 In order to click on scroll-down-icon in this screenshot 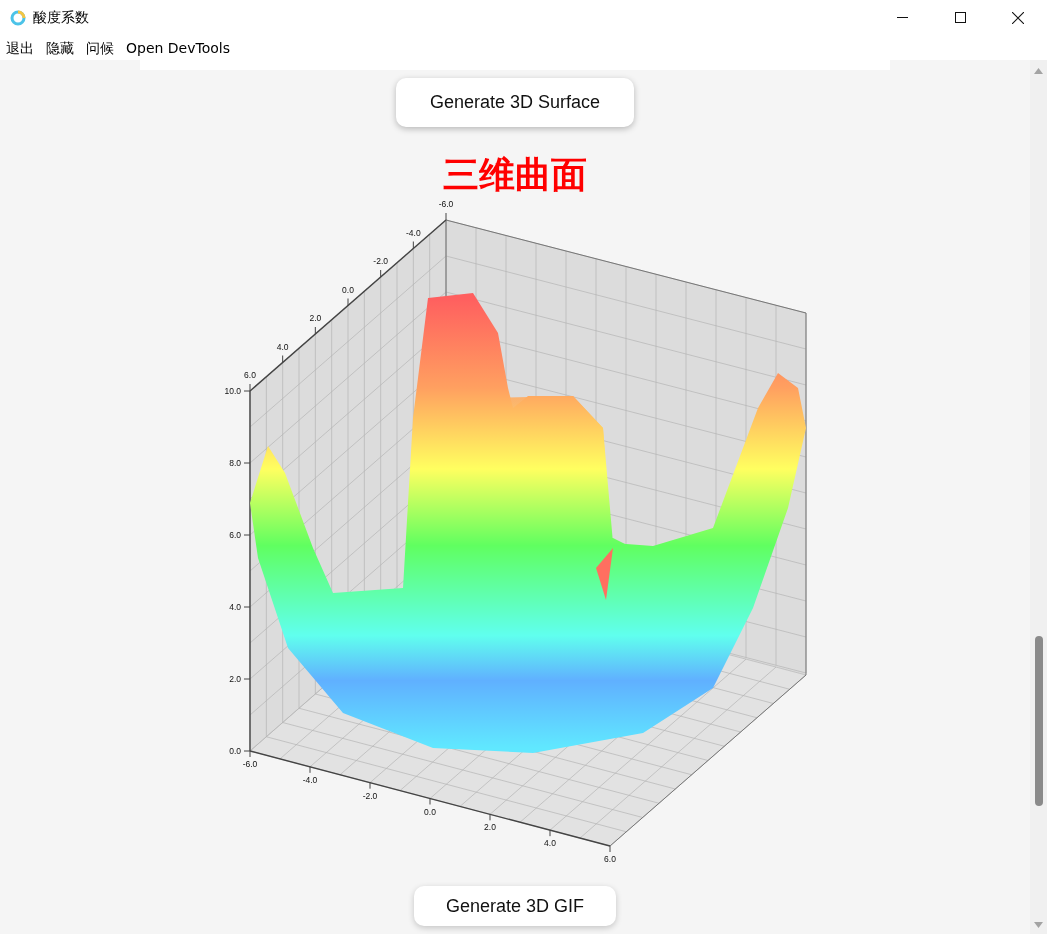, I will do `click(1038, 925)`.